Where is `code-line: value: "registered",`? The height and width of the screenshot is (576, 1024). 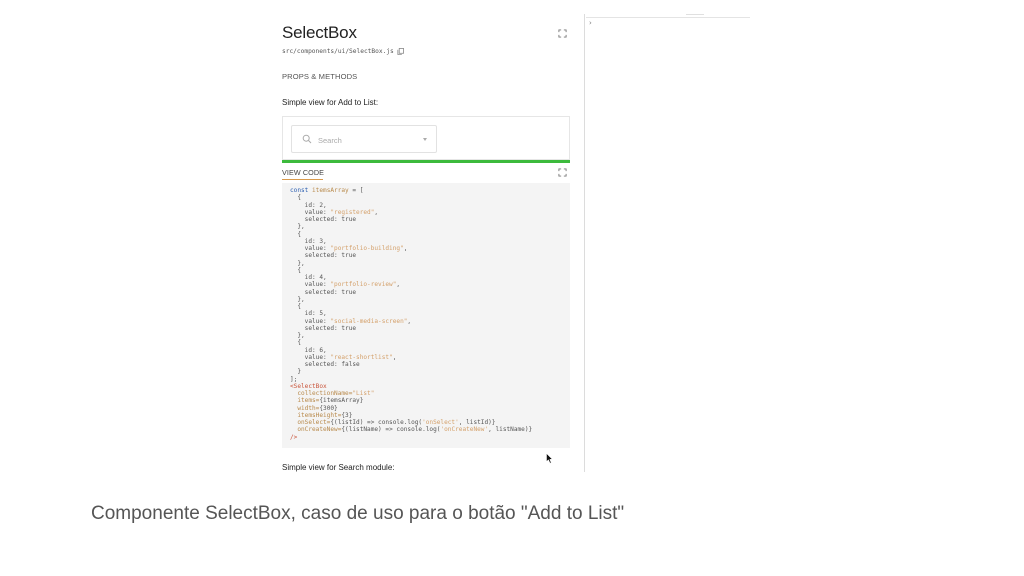
code-line: value: "registered", is located at coordinates (426, 212).